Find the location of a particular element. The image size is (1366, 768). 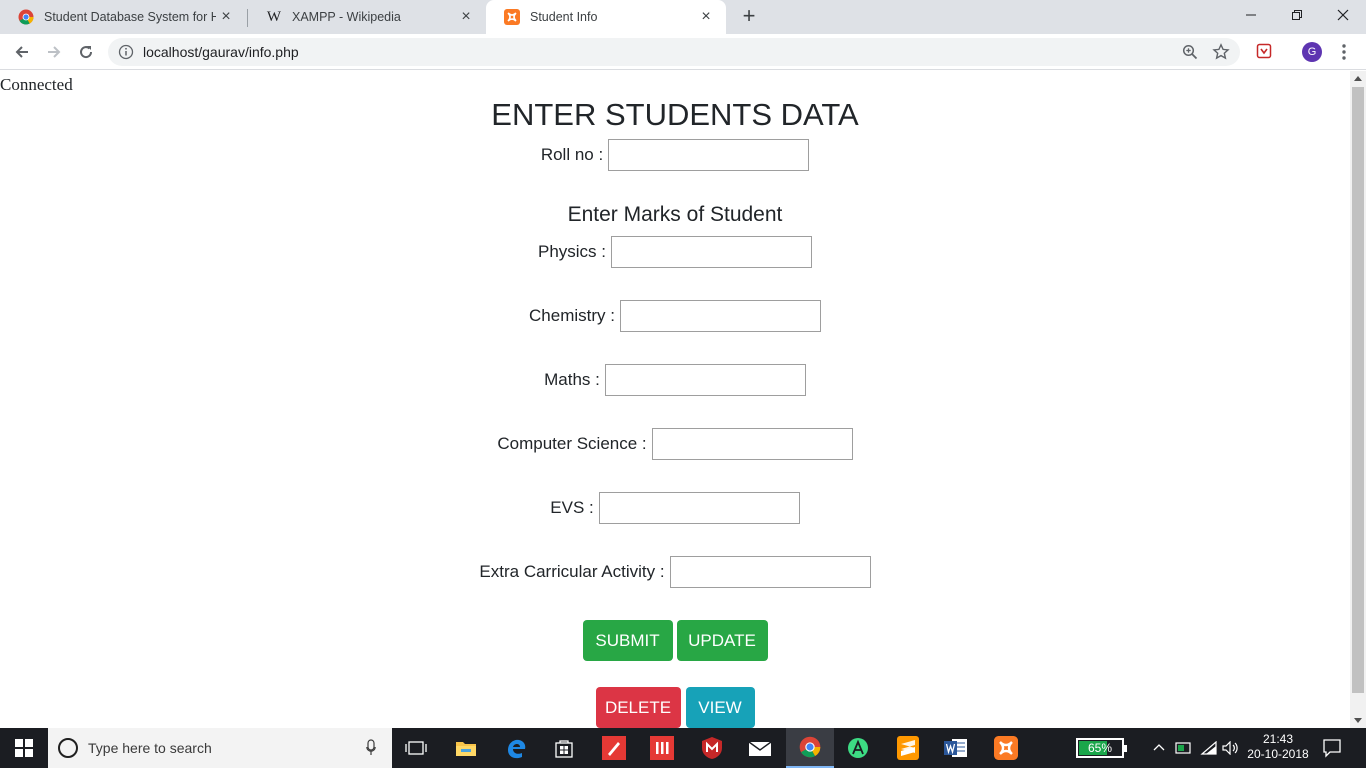

wikipedia-icon: W is located at coordinates (274, 17).